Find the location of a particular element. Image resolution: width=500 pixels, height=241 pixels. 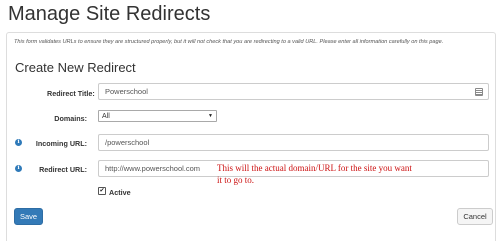

domains-select: All ▼ is located at coordinates (157, 116).